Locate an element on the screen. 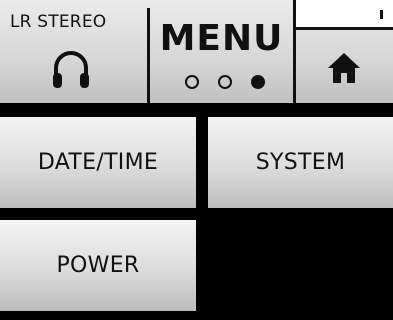  battery-indicator is located at coordinates (344, 13).